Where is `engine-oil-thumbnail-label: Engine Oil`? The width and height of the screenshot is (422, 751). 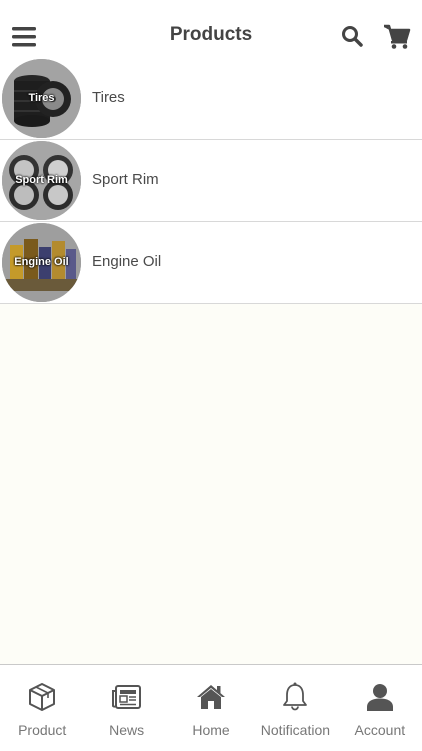 engine-oil-thumbnail-label: Engine Oil is located at coordinates (41, 262).